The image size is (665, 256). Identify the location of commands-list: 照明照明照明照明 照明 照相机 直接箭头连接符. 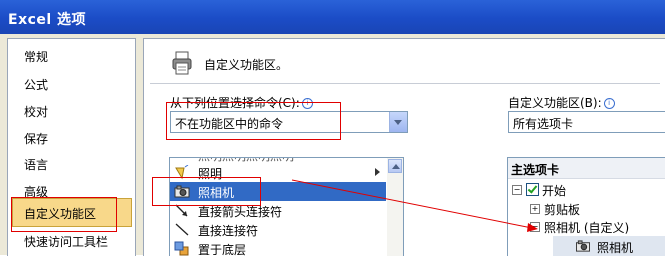
(279, 206).